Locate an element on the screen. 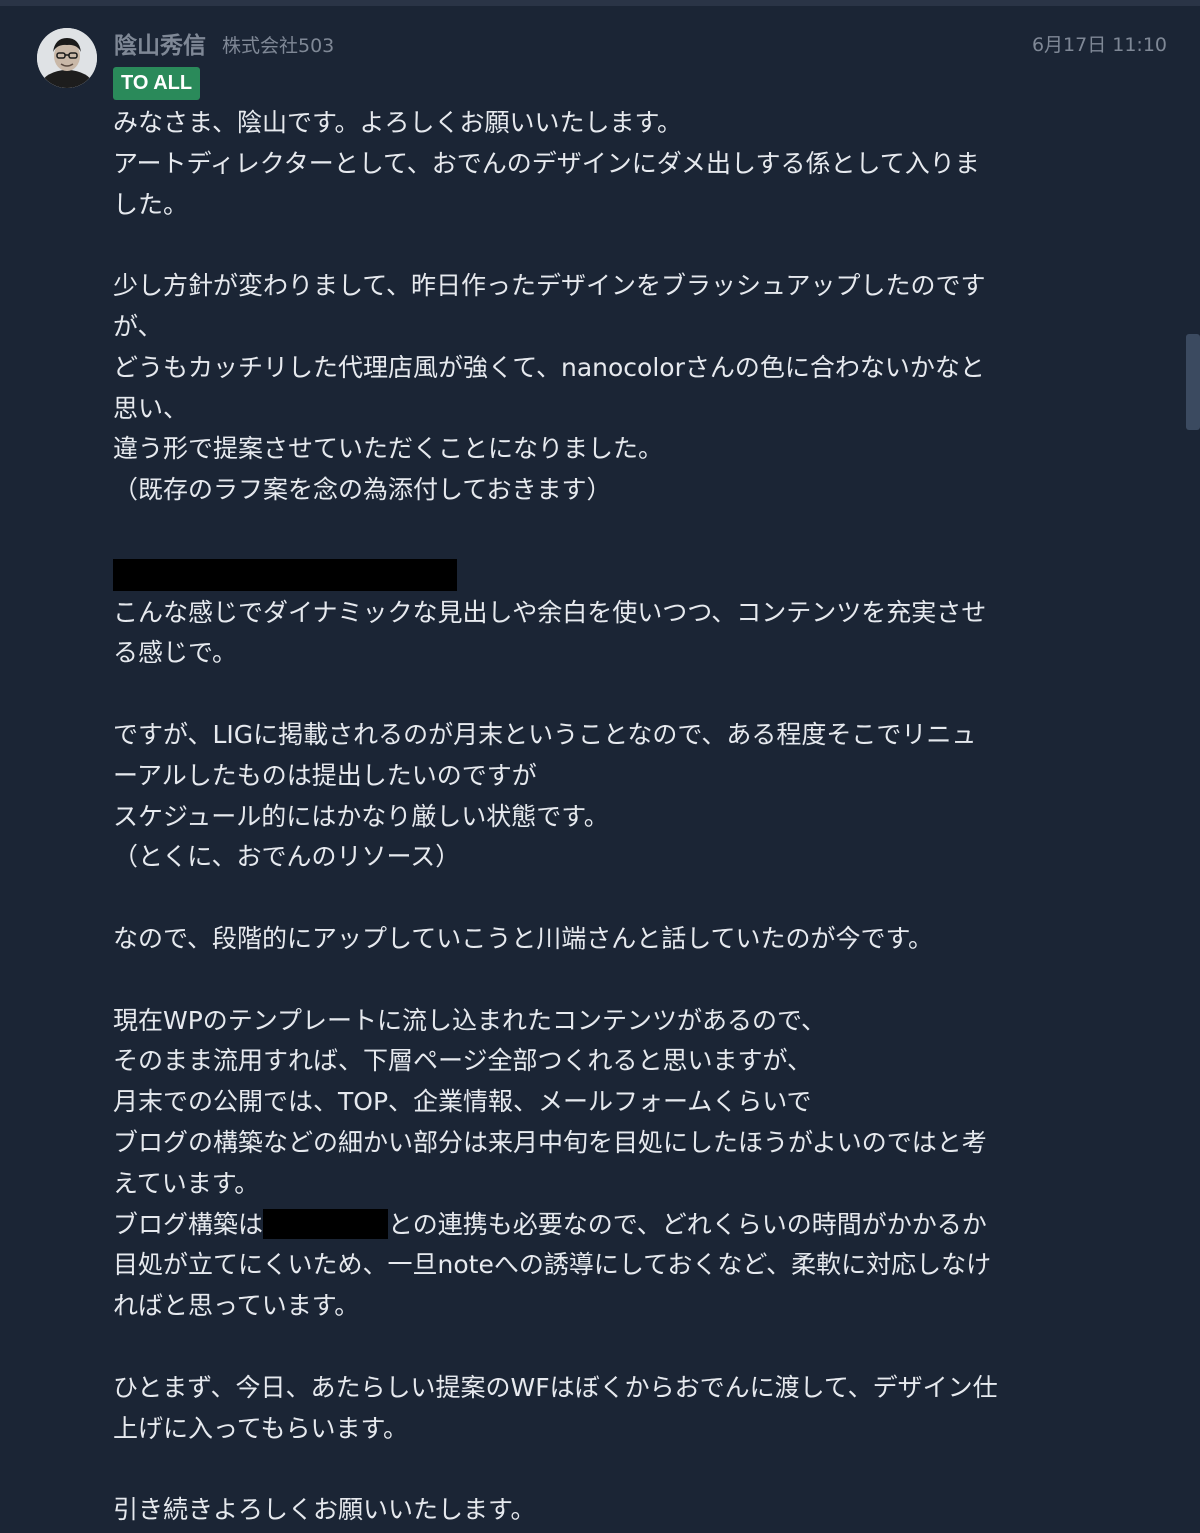 The image size is (1200, 1533). message-line: アートディレクターとして、おでんのデザインにダメ出しする係として入りま is located at coordinates (546, 163).